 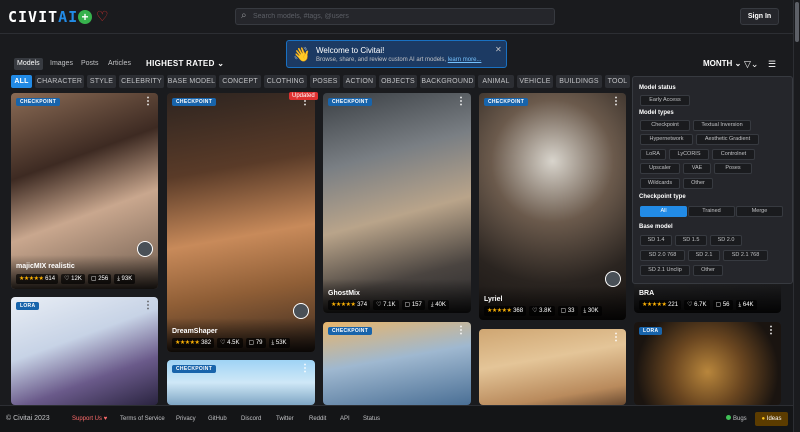 What do you see at coordinates (103, 16) in the screenshot?
I see `support-heart-icon: ♡` at bounding box center [103, 16].